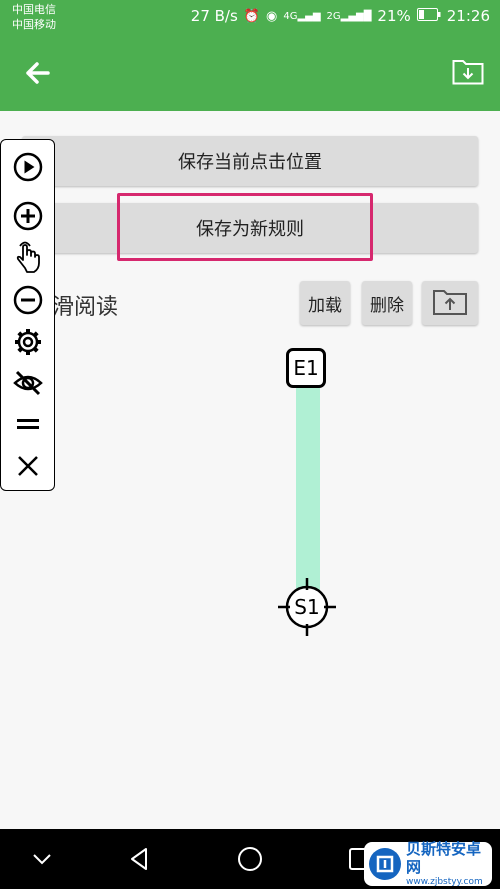 The width and height of the screenshot is (500, 889). Describe the element at coordinates (245, 227) in the screenshot. I see `tutorial-highlight-box` at that location.